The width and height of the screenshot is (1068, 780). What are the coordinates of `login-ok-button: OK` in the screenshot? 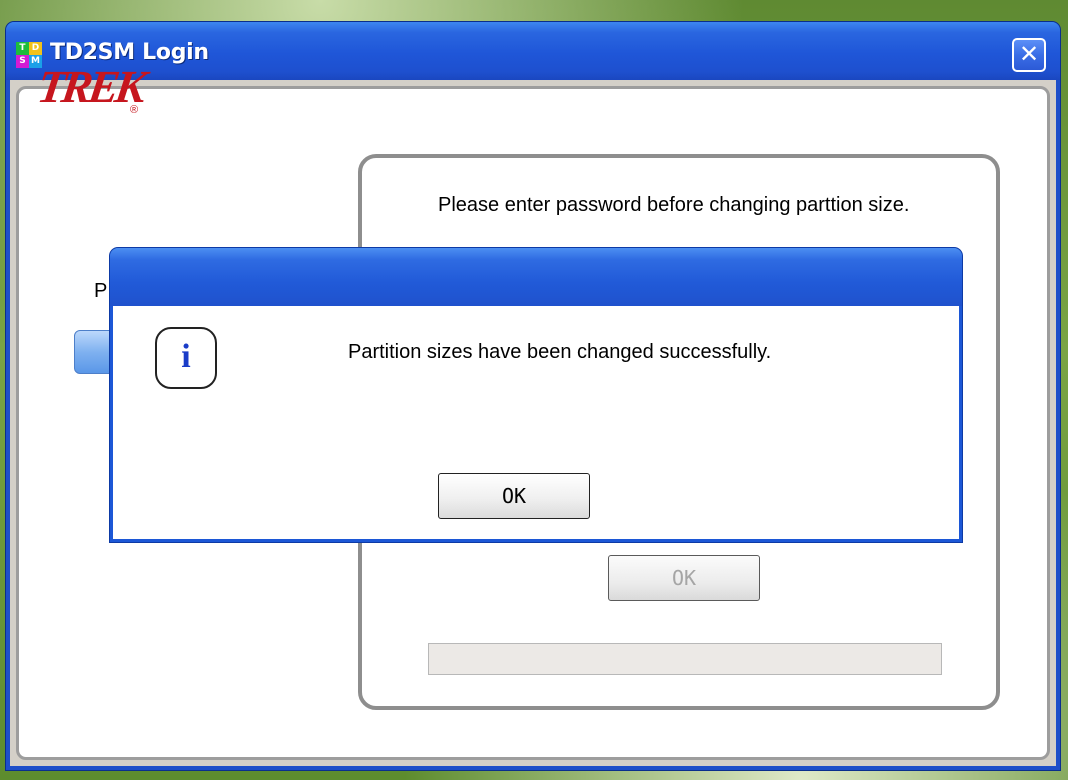 It's located at (684, 578).